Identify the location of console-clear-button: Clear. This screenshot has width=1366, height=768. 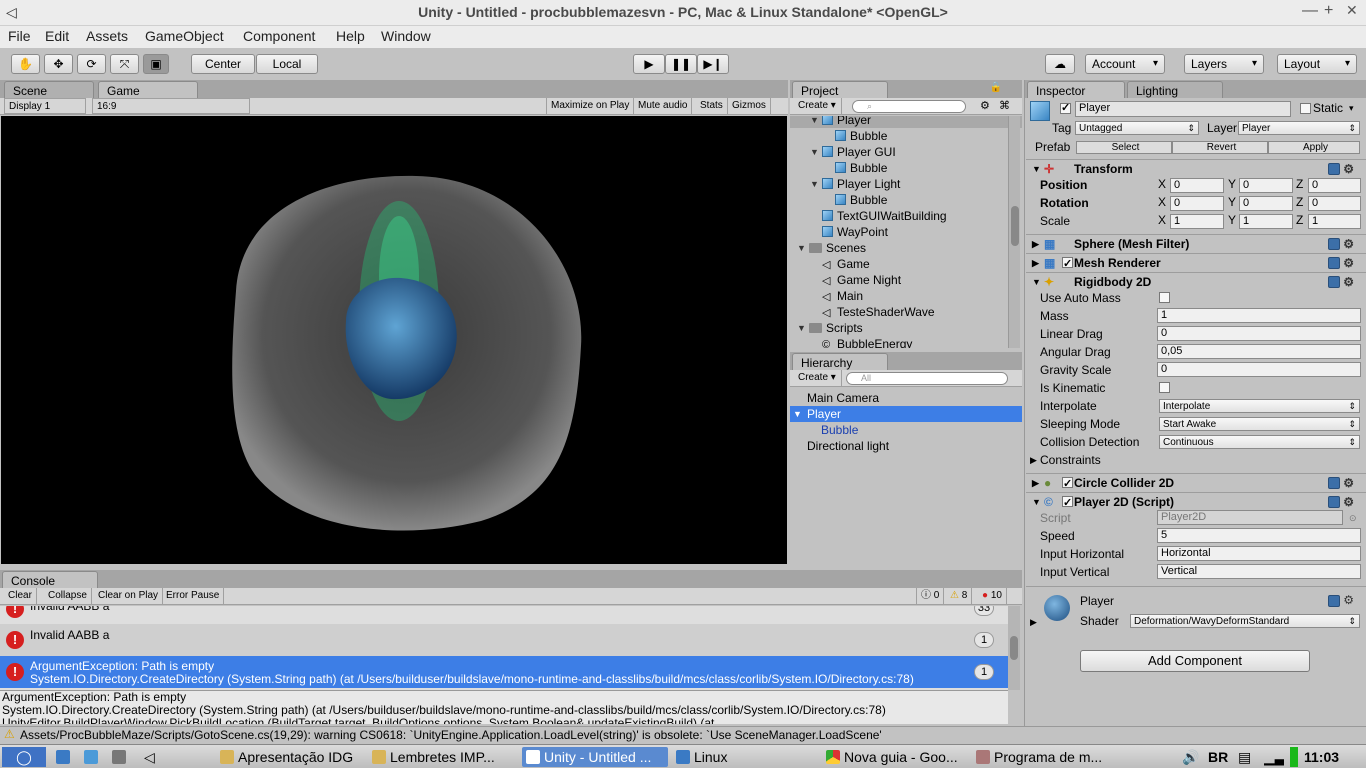
(20, 596).